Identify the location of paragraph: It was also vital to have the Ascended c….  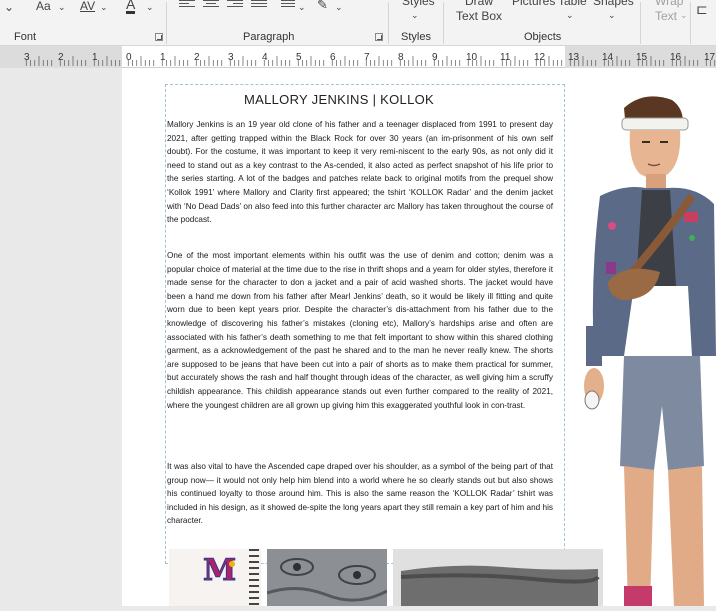
(360, 494).